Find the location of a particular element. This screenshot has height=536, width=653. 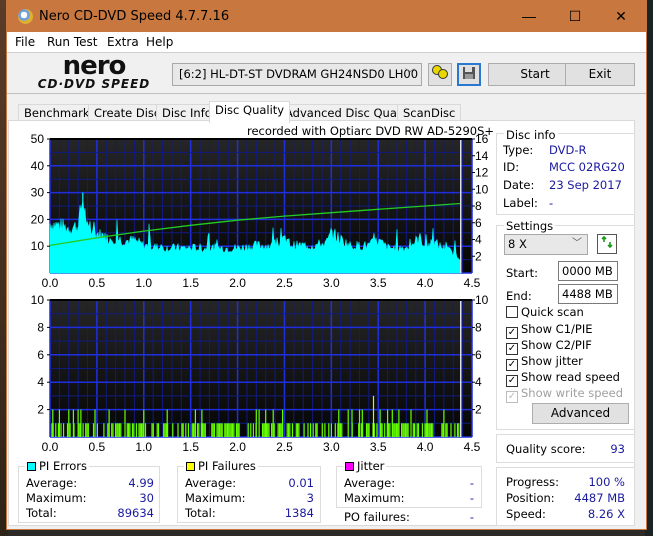

jitter-title: Jitter is located at coordinates (371, 466).